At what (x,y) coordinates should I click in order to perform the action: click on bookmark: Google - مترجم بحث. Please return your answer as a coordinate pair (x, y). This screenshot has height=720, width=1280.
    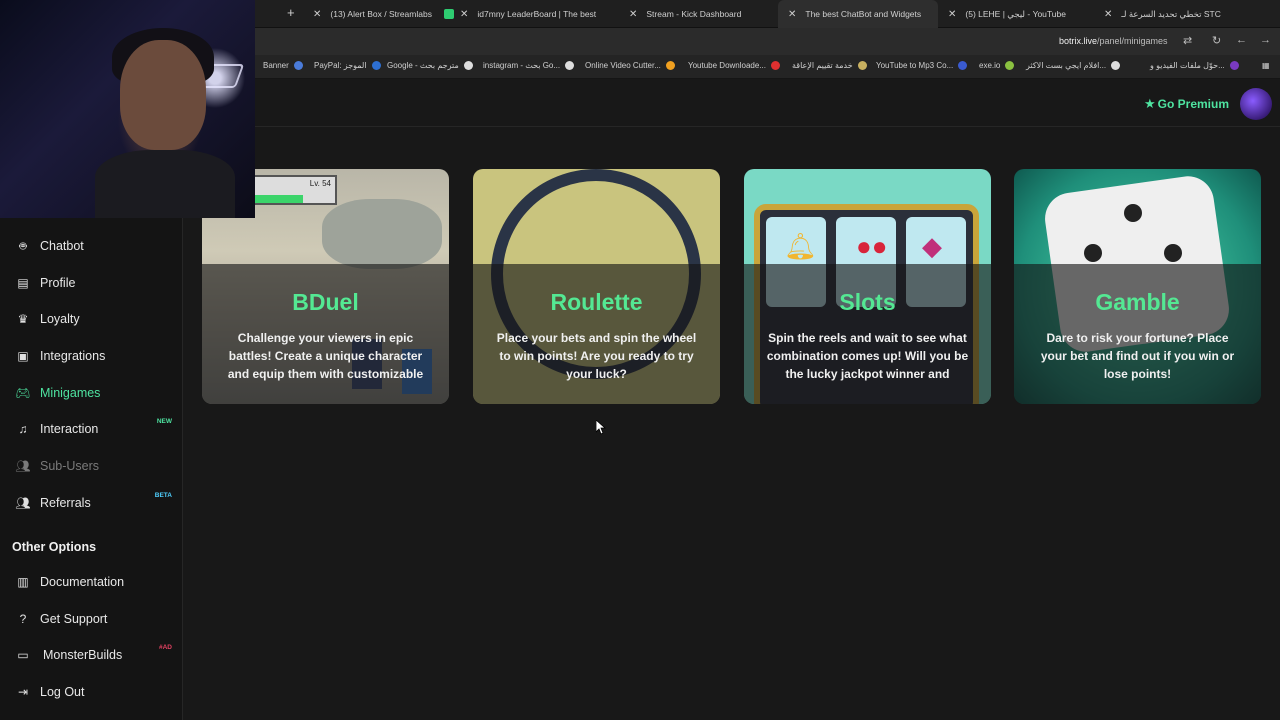
    Looking at the image, I should click on (430, 65).